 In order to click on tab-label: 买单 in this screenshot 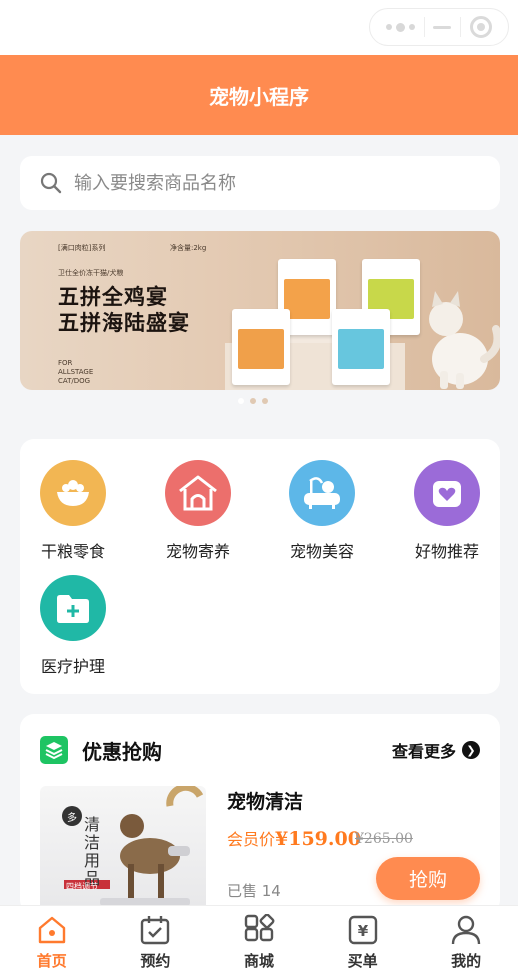, I will do `click(362, 961)`.